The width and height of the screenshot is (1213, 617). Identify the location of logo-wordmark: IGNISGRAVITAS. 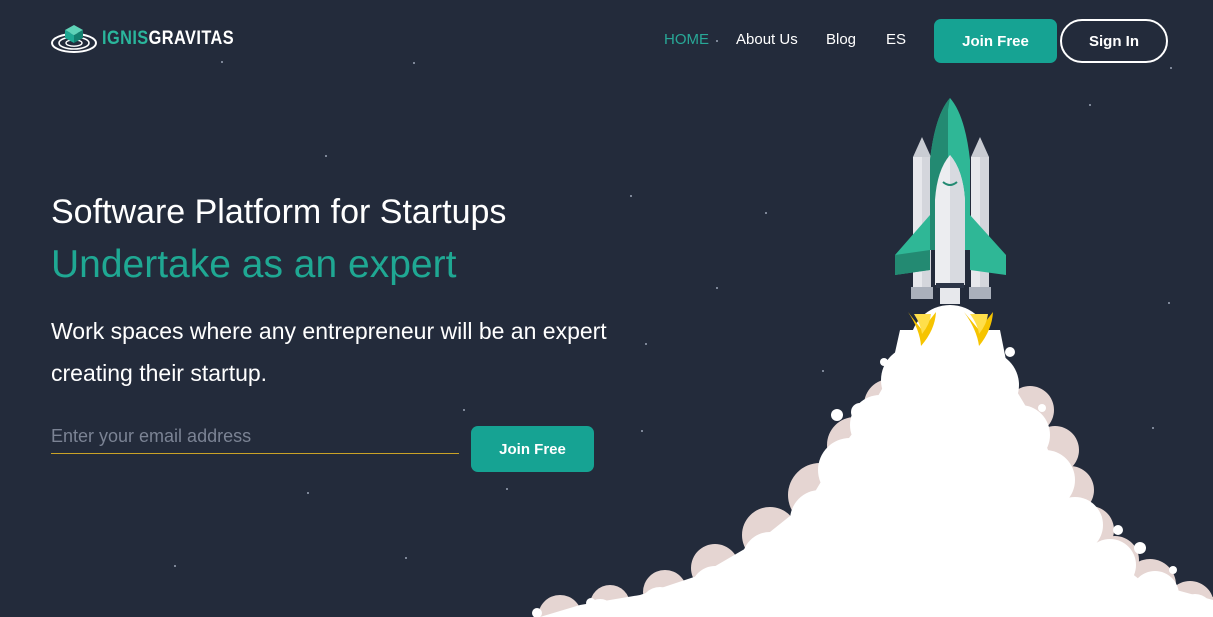
(168, 38).